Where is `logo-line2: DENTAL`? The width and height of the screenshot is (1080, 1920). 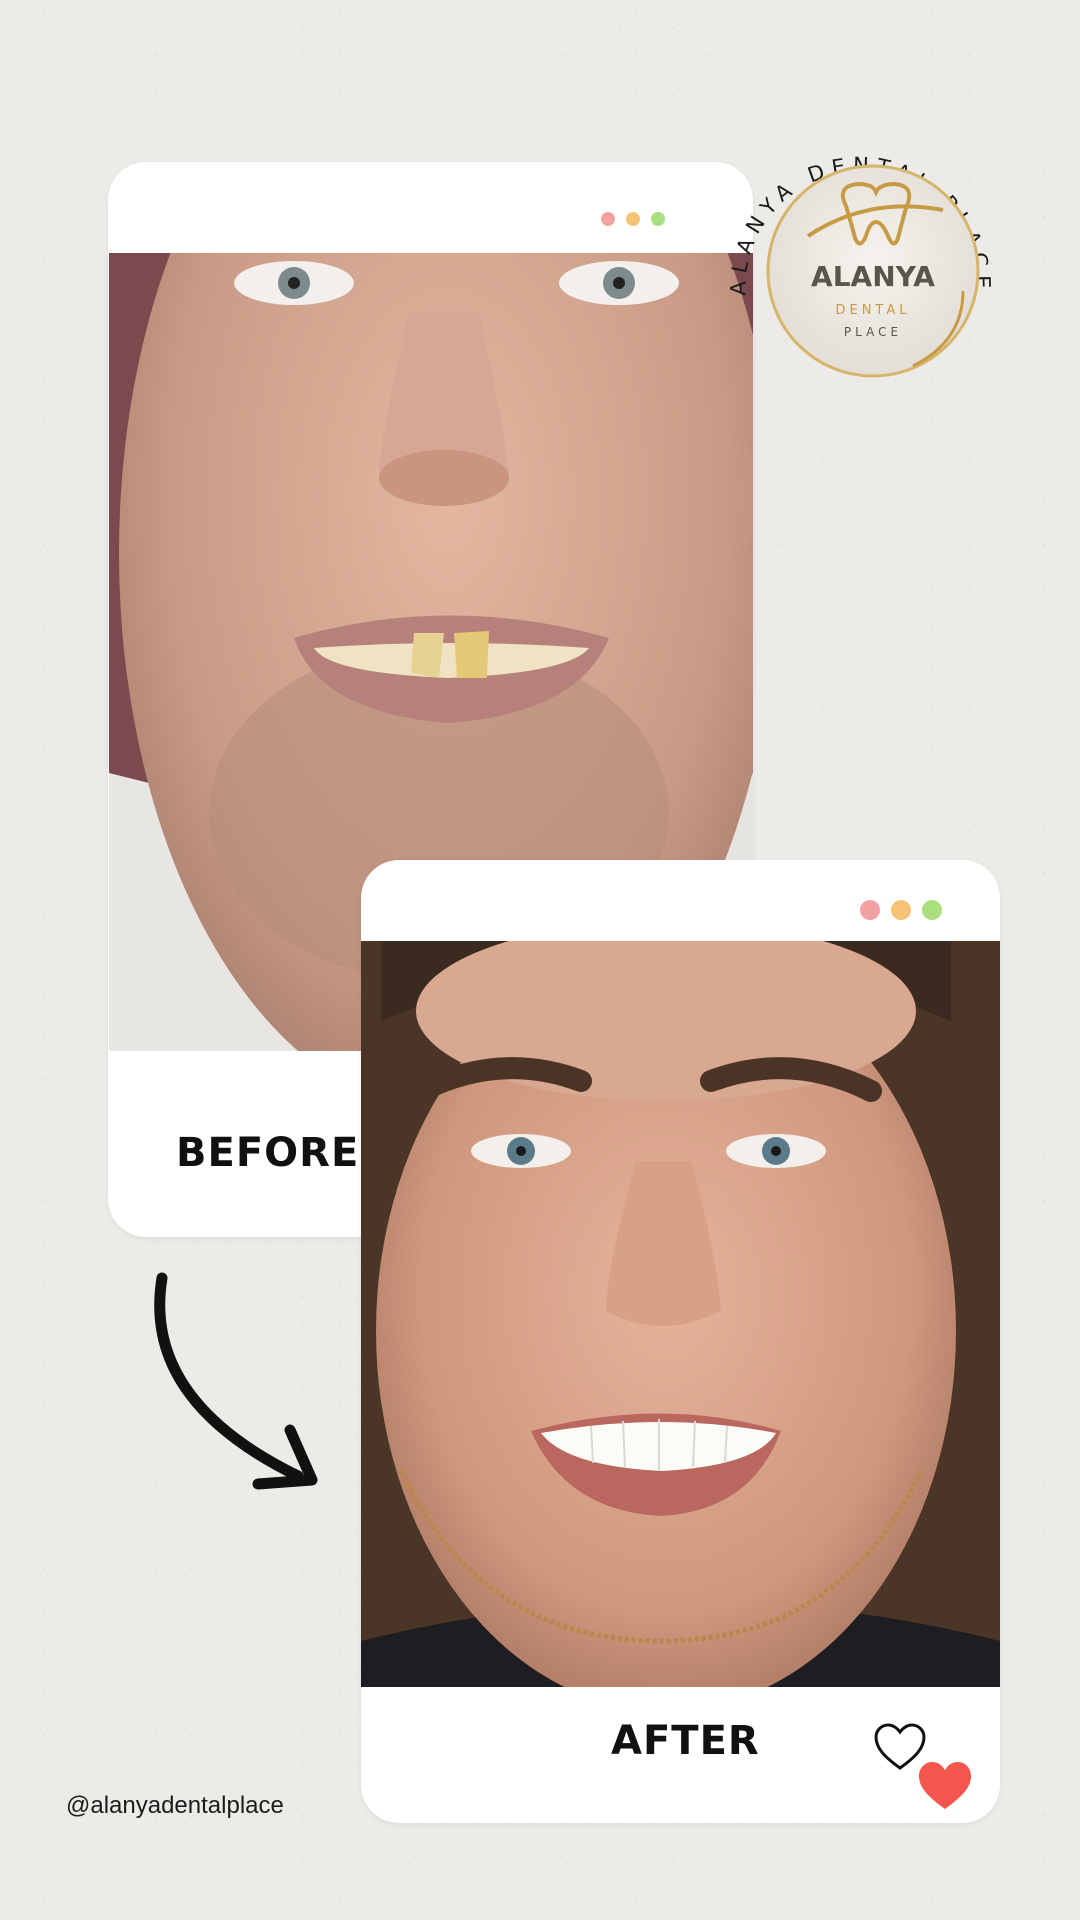
logo-line2: DENTAL is located at coordinates (872, 310).